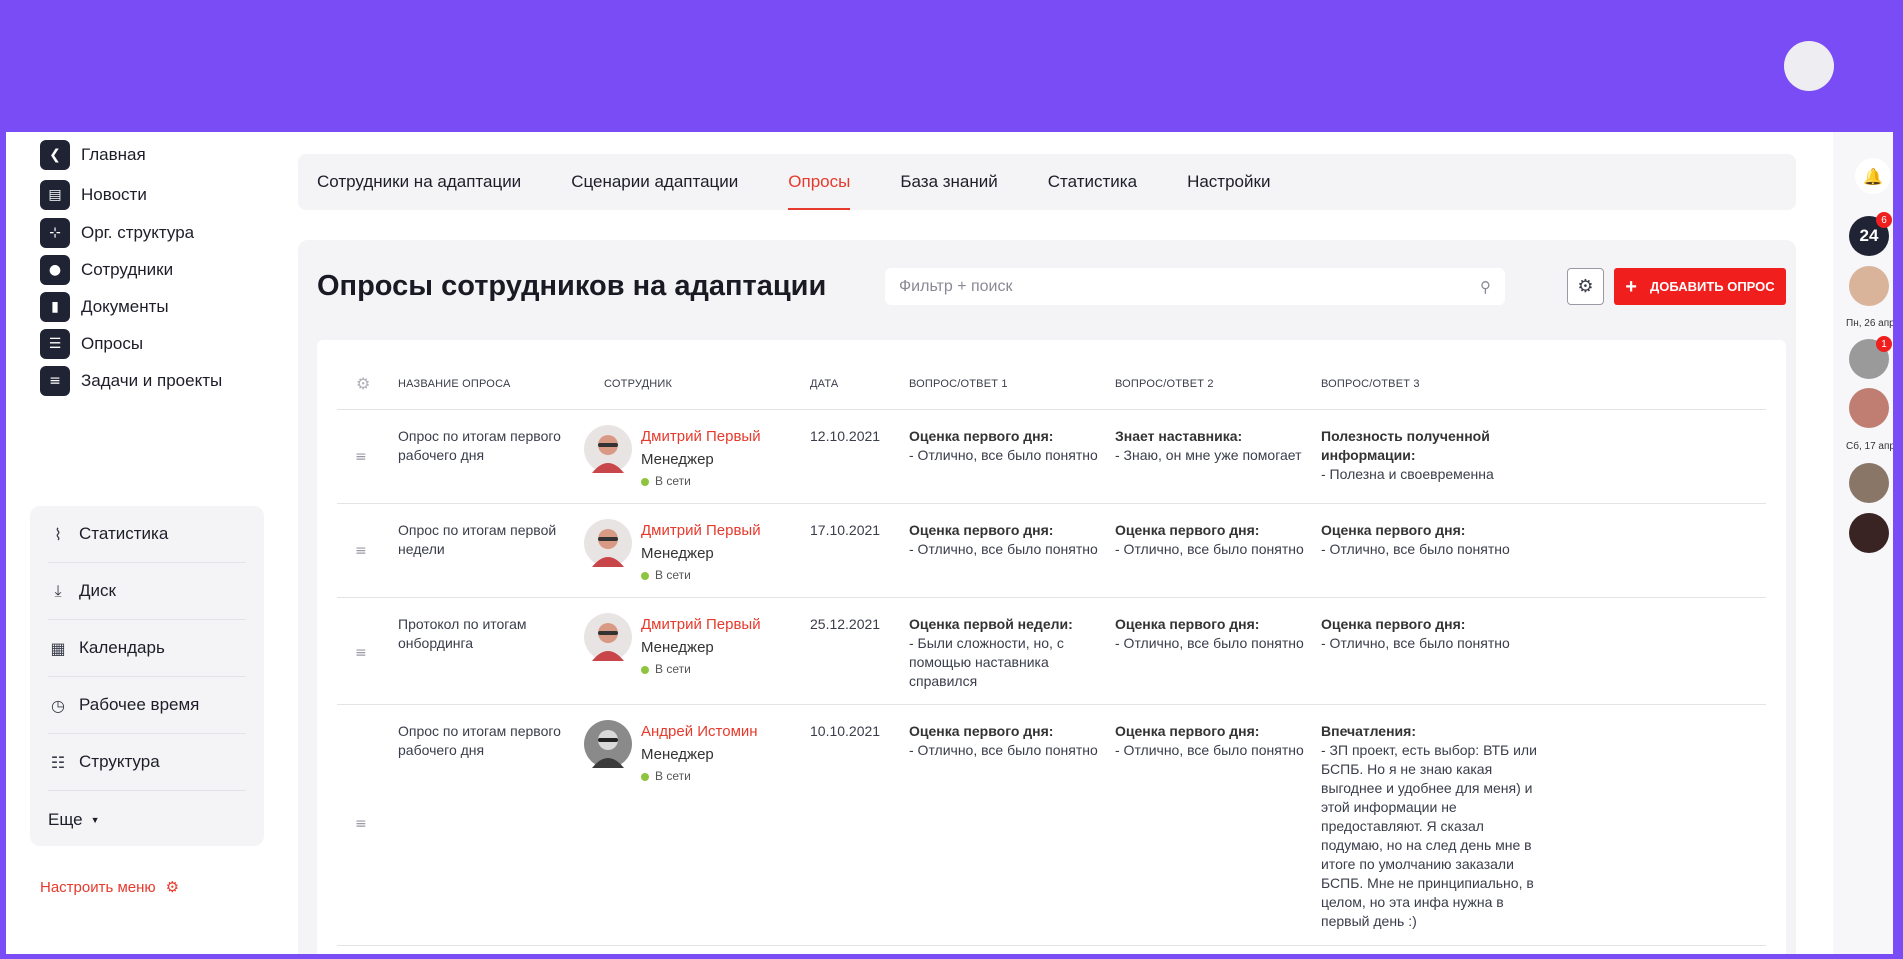  I want to click on status-text: В сети, so click(673, 669).